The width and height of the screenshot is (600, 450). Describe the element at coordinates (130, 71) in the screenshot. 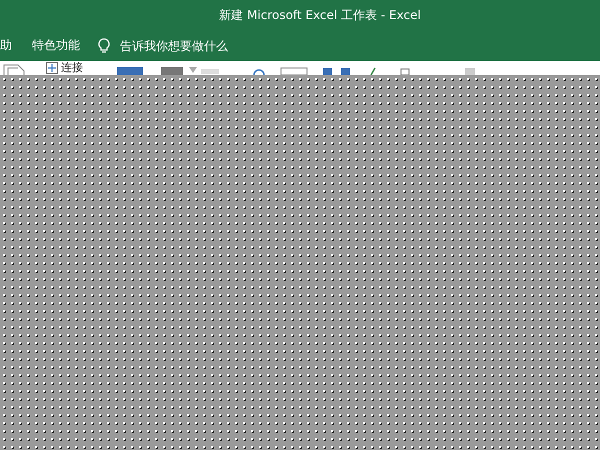

I see `table-icon` at that location.